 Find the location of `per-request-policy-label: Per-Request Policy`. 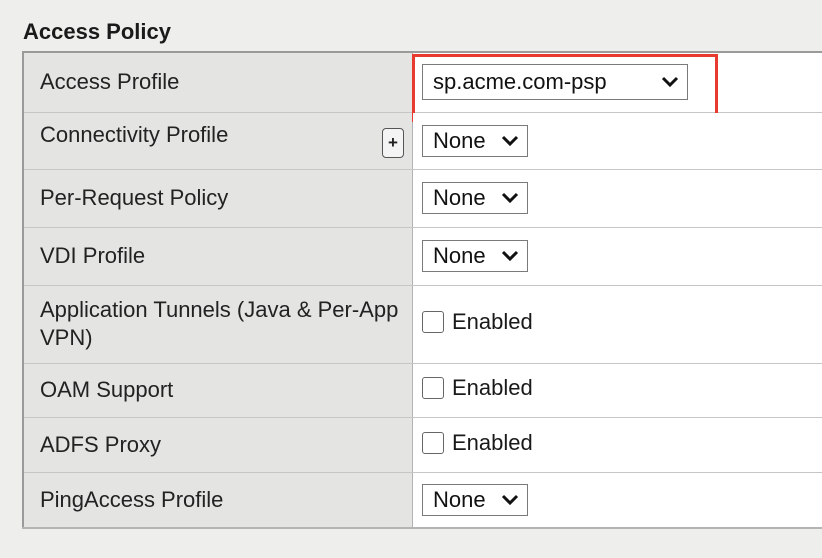

per-request-policy-label: Per-Request Policy is located at coordinates (134, 197).